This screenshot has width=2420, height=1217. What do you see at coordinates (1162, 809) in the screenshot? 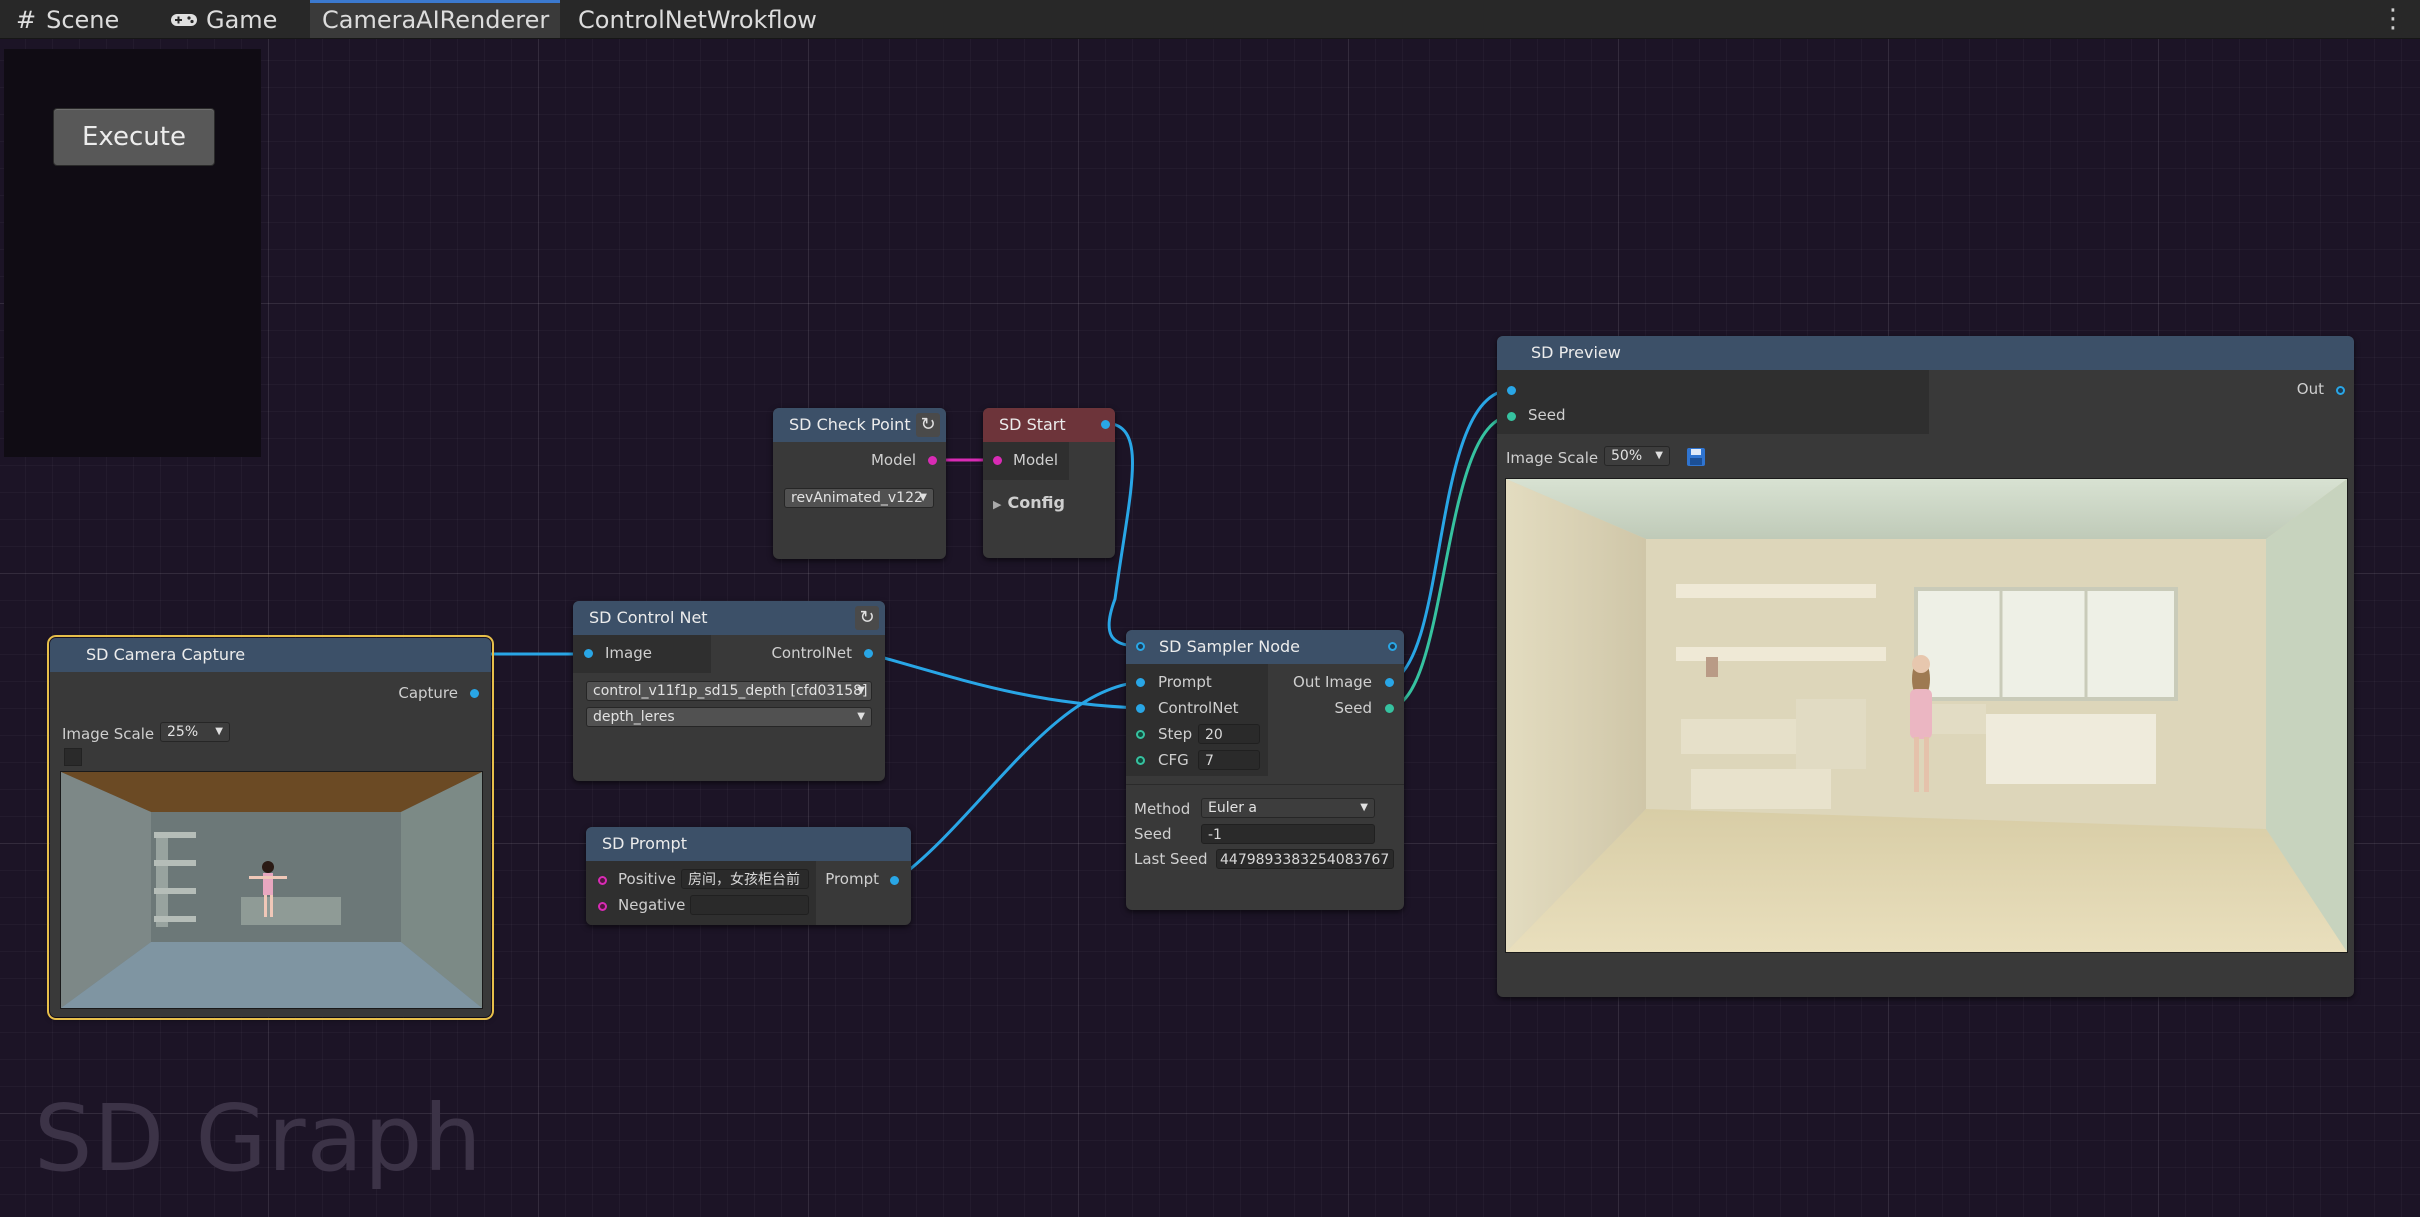
I see `method-label: Method` at bounding box center [1162, 809].